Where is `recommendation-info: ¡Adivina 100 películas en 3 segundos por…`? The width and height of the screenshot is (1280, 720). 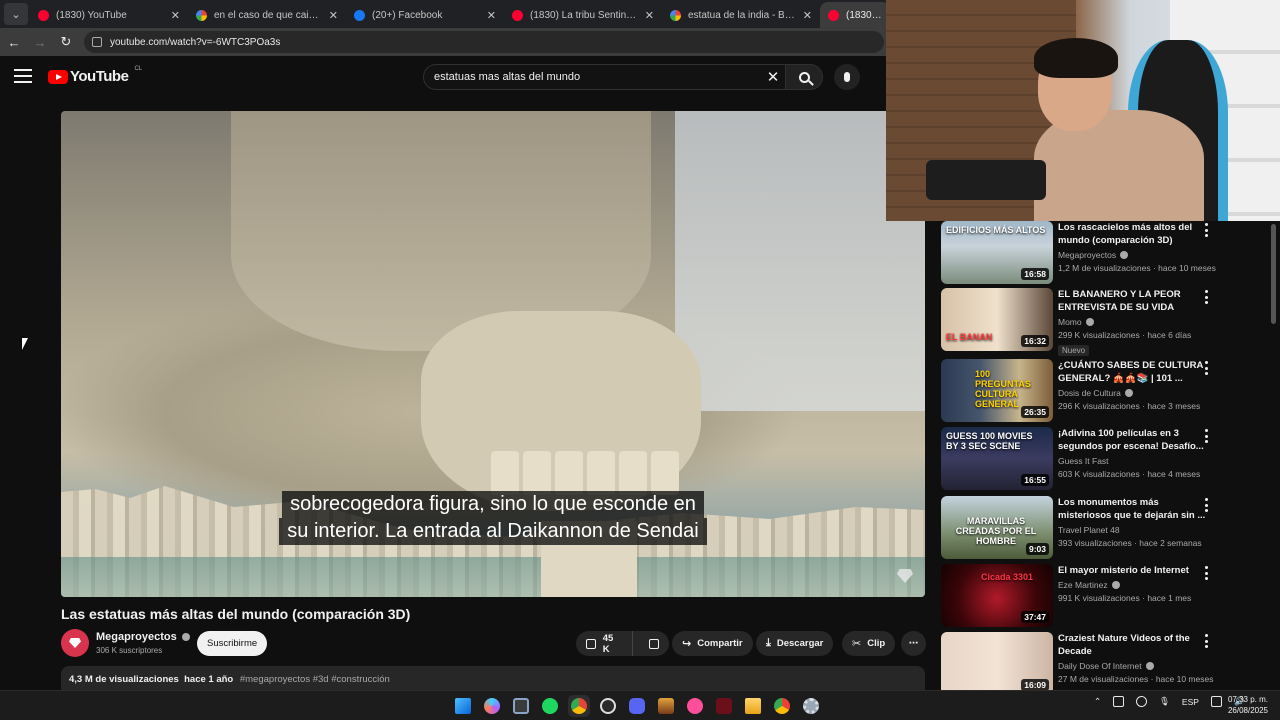
recommendation-info: ¡Adivina 100 películas en 3 segundos por… is located at coordinates (1133, 459).